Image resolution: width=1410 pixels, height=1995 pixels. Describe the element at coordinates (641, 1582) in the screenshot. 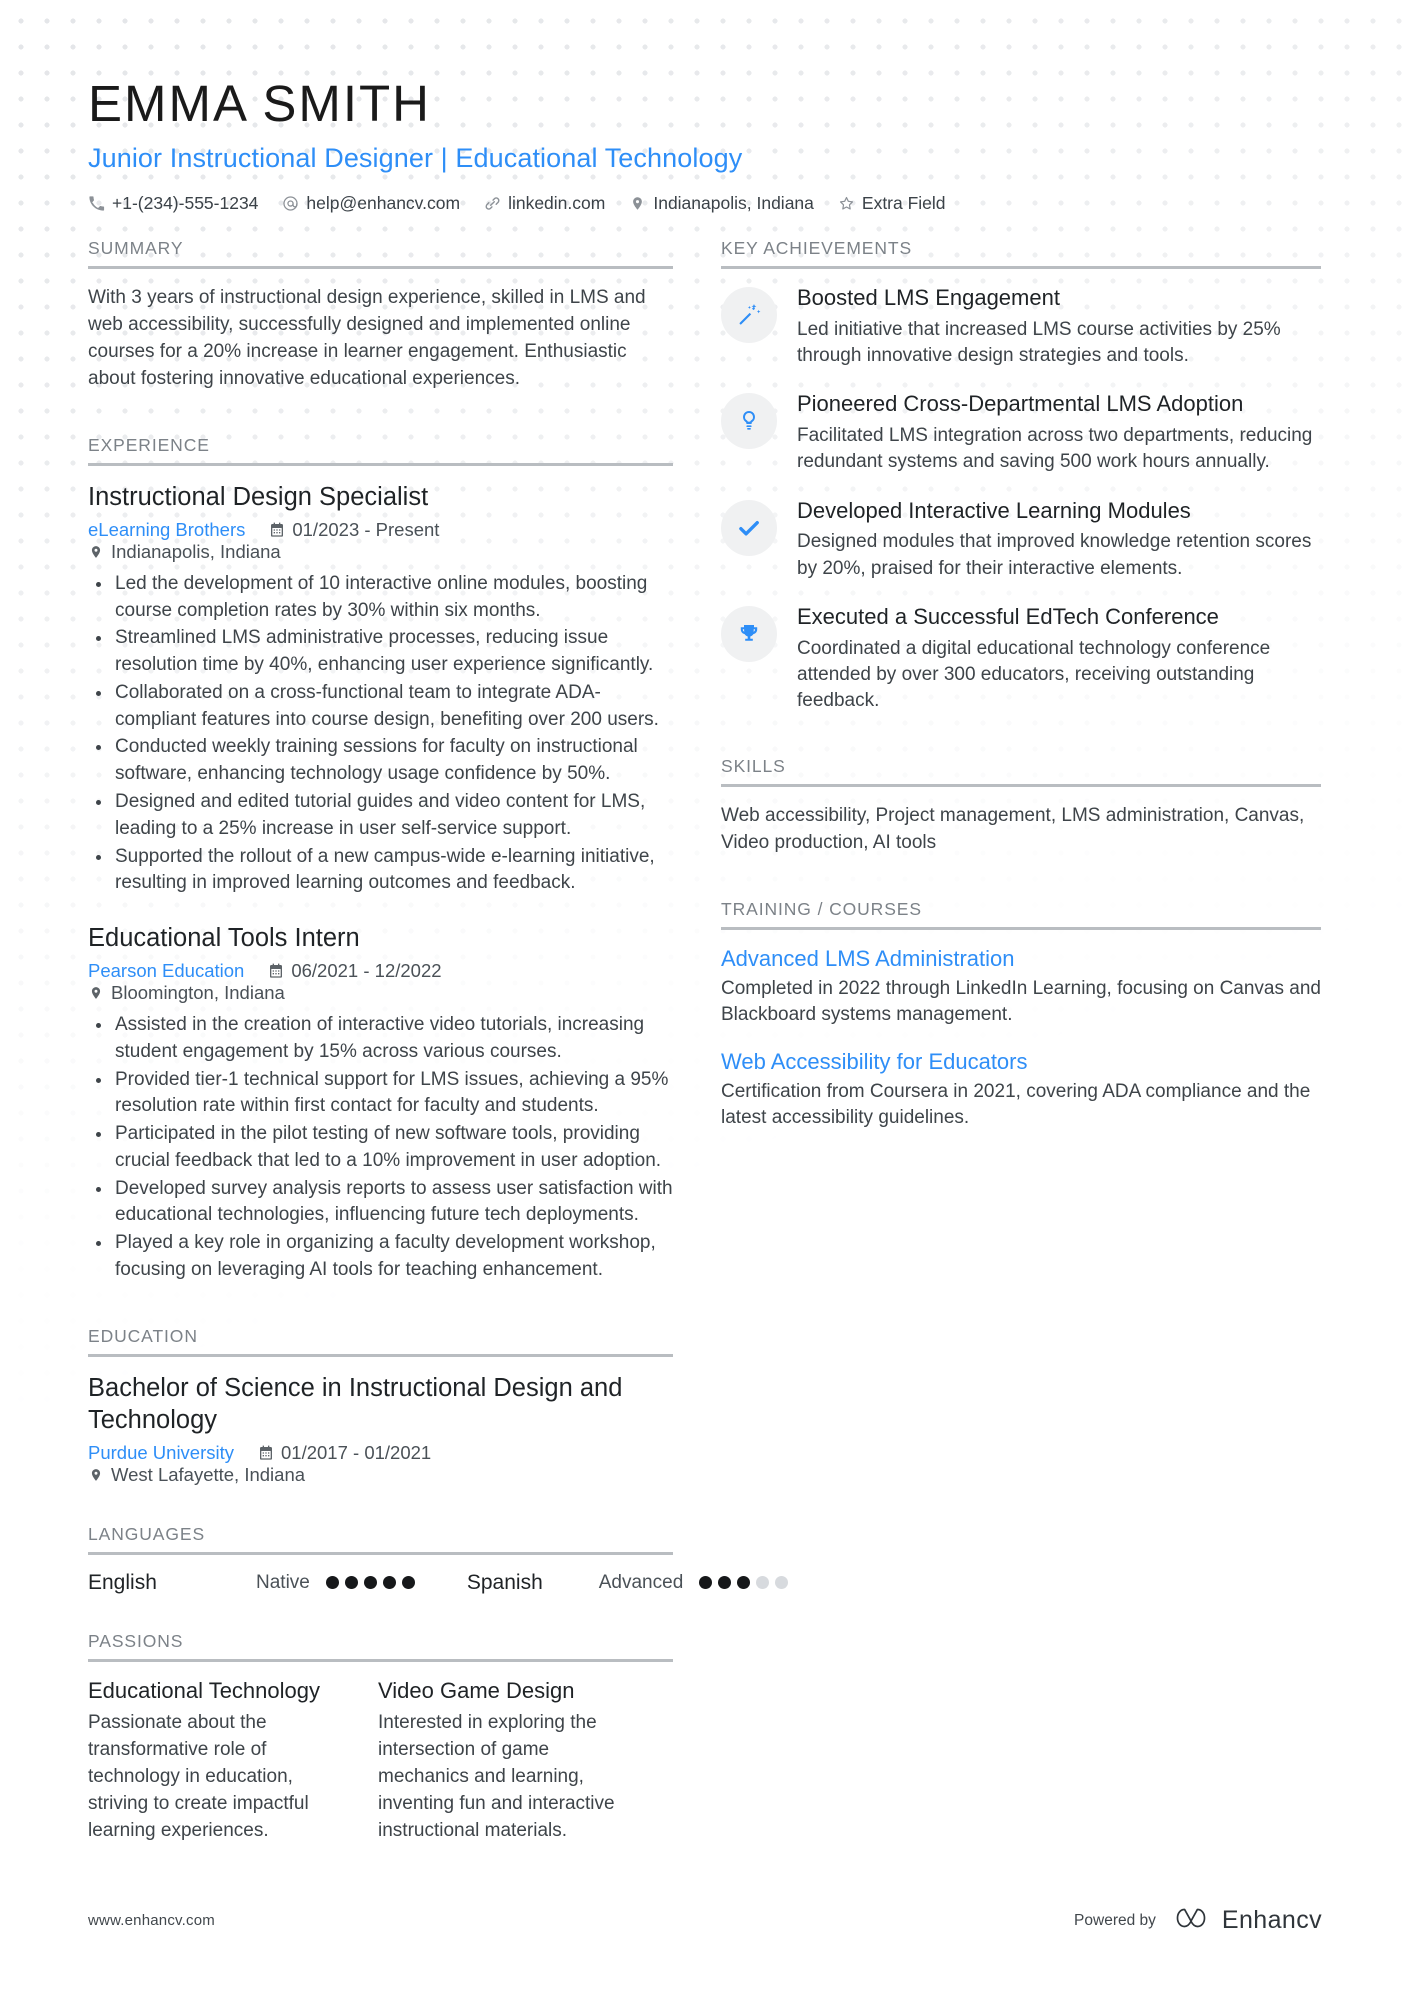

I see `language-level: Advanced` at that location.